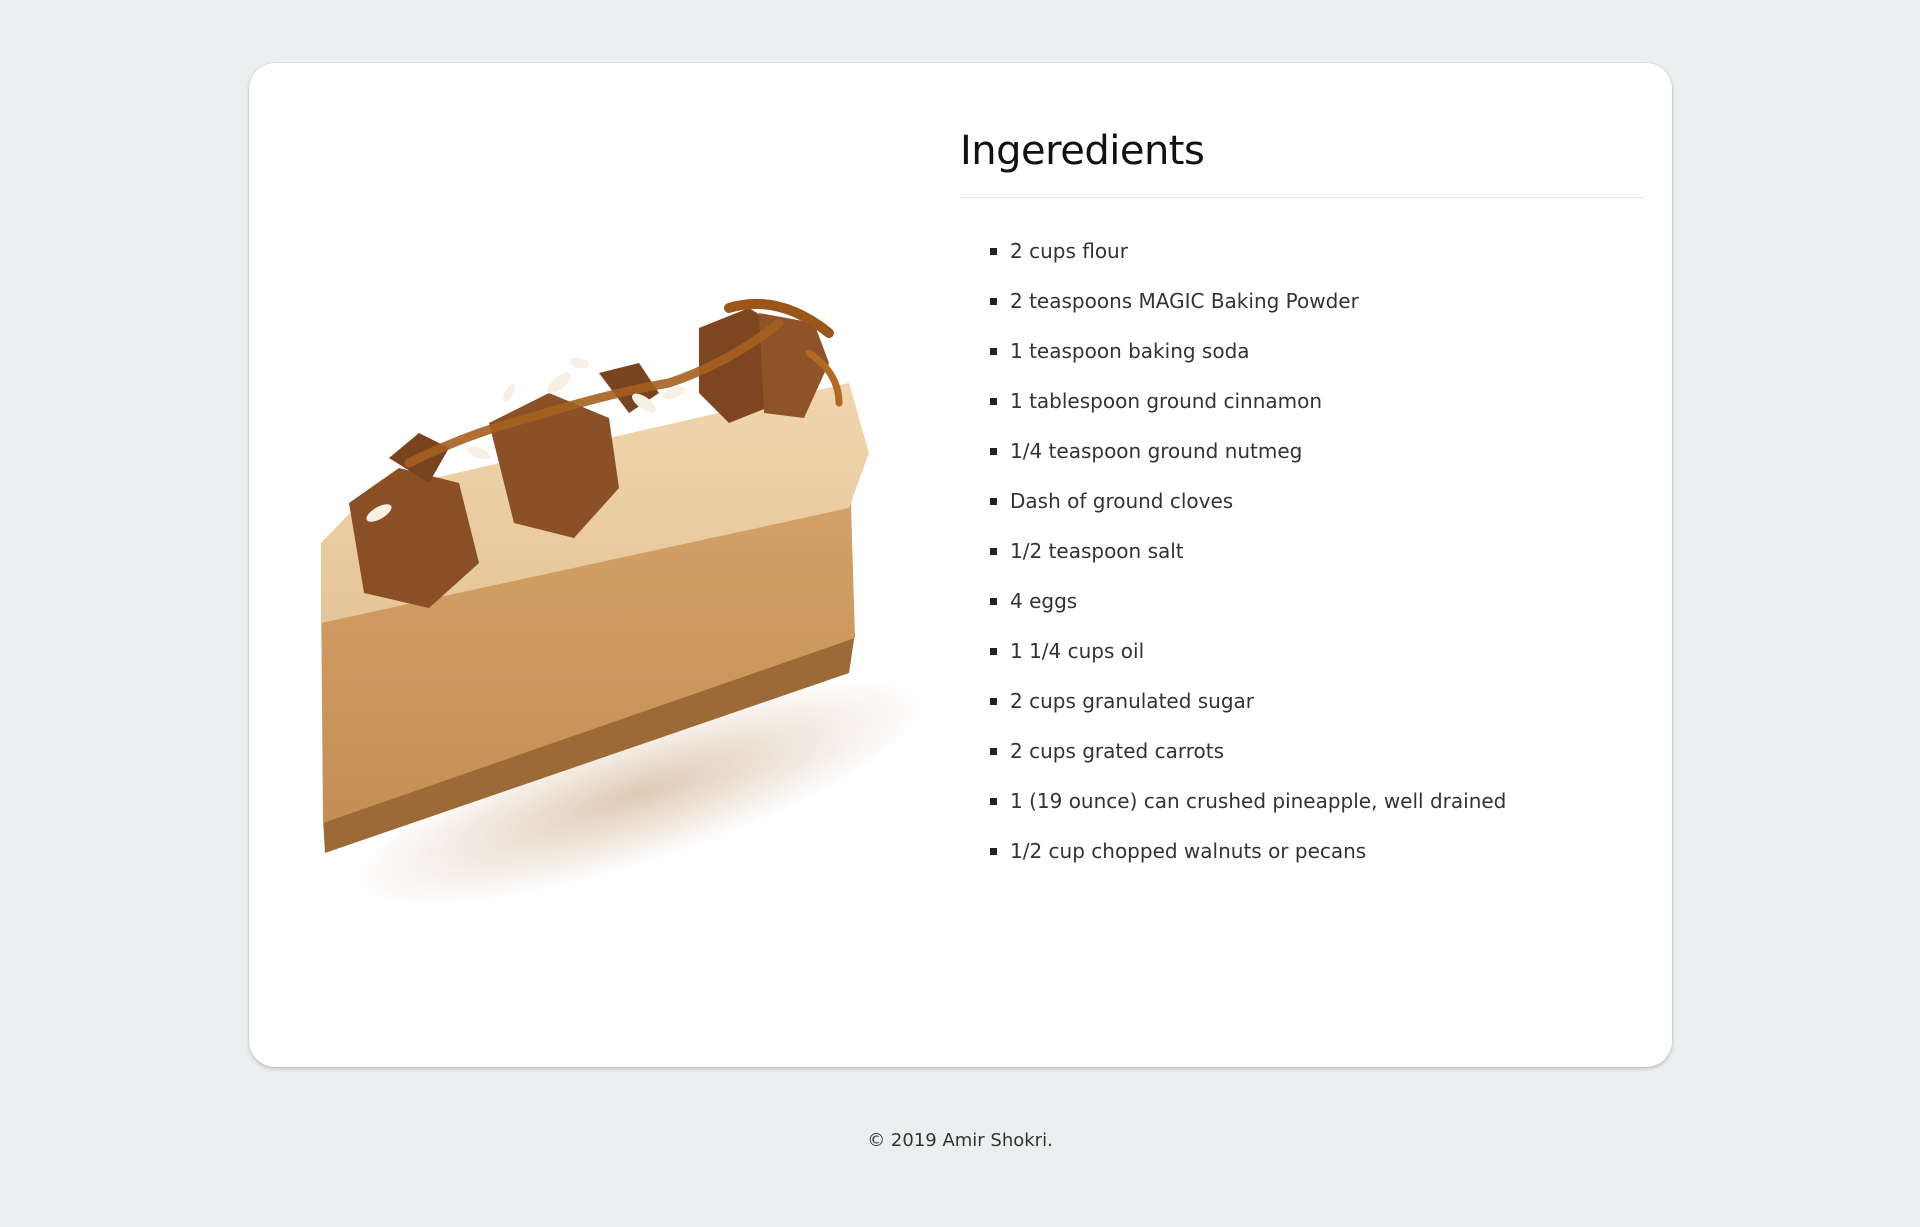  What do you see at coordinates (1317, 401) in the screenshot?
I see `list-item: 1 tablespoon ground cinnamon` at bounding box center [1317, 401].